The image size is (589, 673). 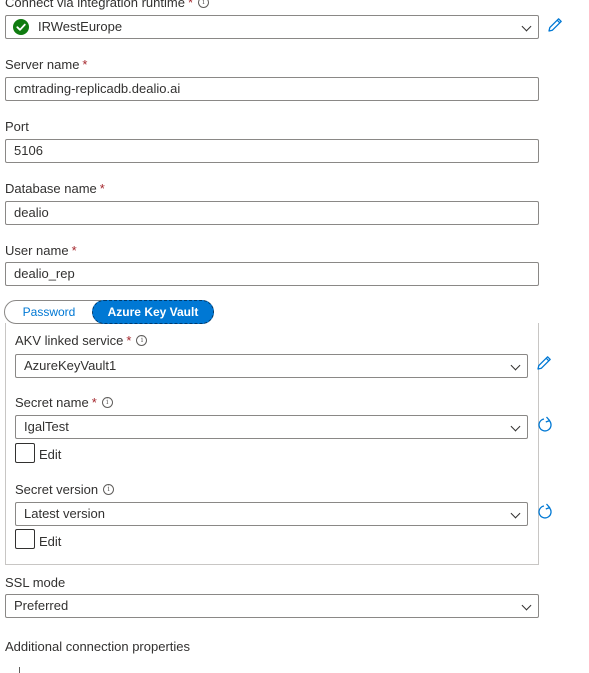 What do you see at coordinates (19, 670) in the screenshot?
I see `divider` at bounding box center [19, 670].